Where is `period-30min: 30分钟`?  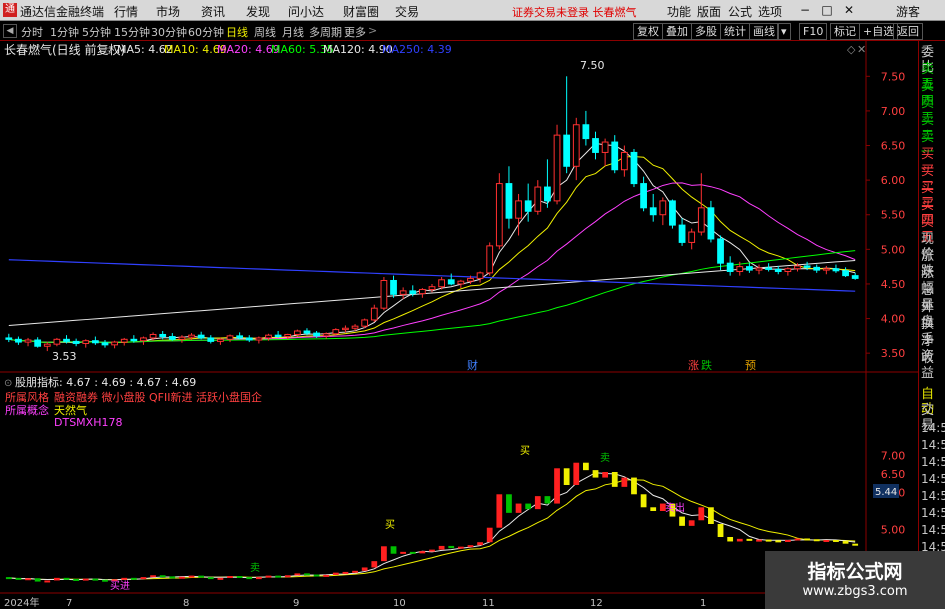
period-30min: 30分钟 is located at coordinates (169, 32).